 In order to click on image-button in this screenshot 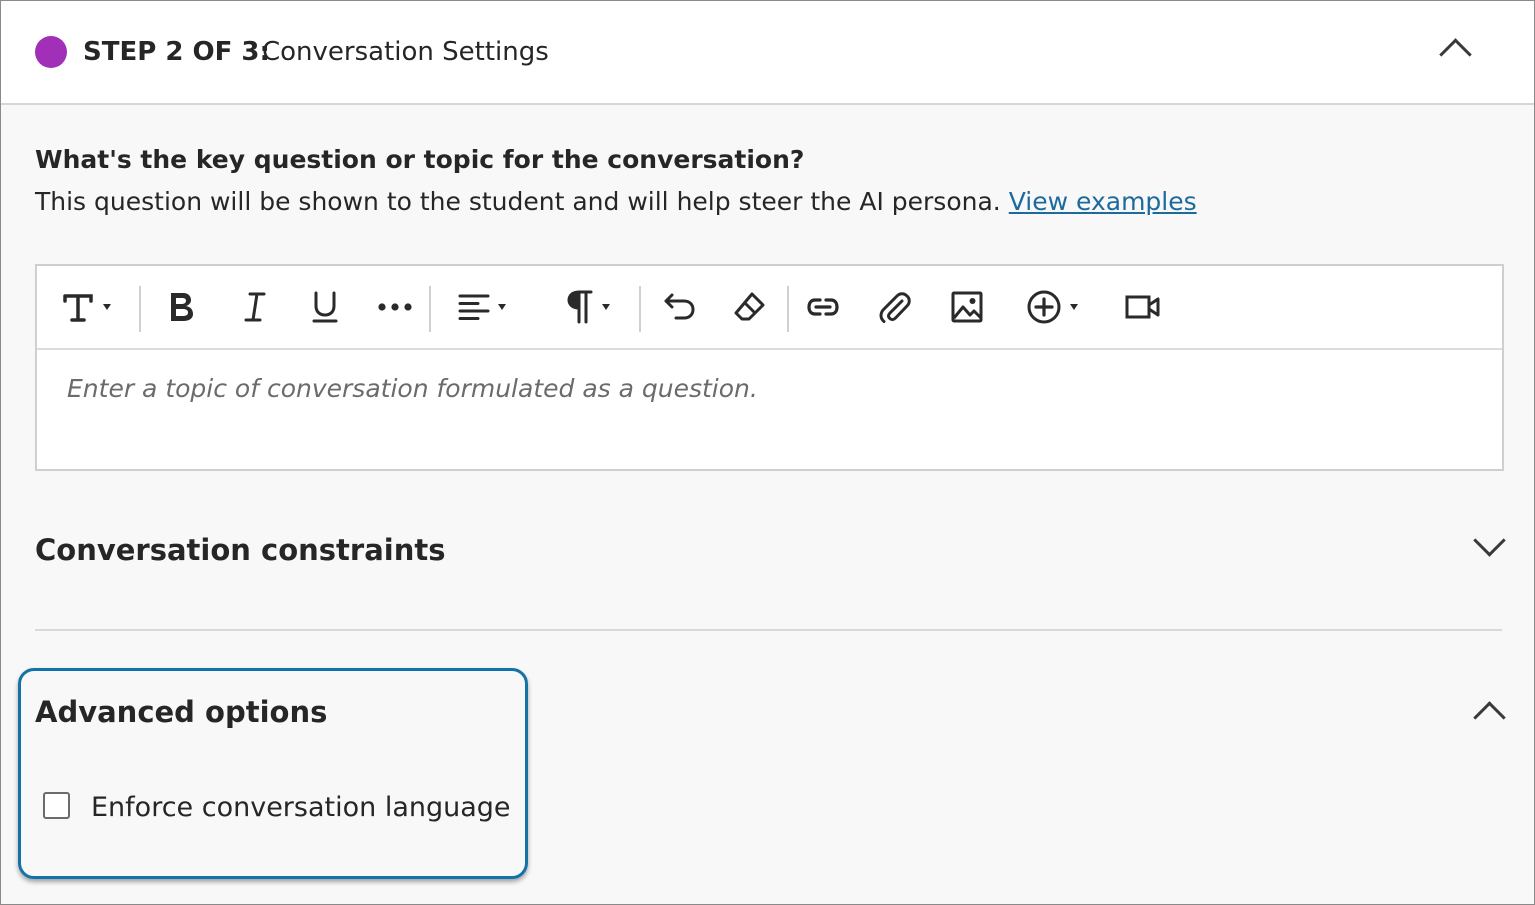, I will do `click(967, 307)`.